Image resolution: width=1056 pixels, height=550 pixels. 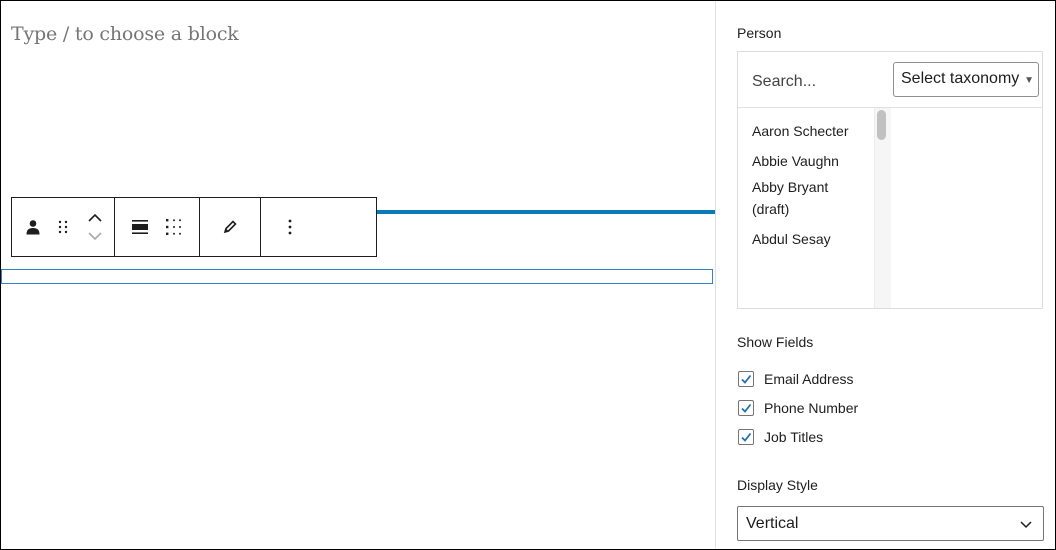 I want to click on phone-number-label: Phone Number, so click(x=811, y=408).